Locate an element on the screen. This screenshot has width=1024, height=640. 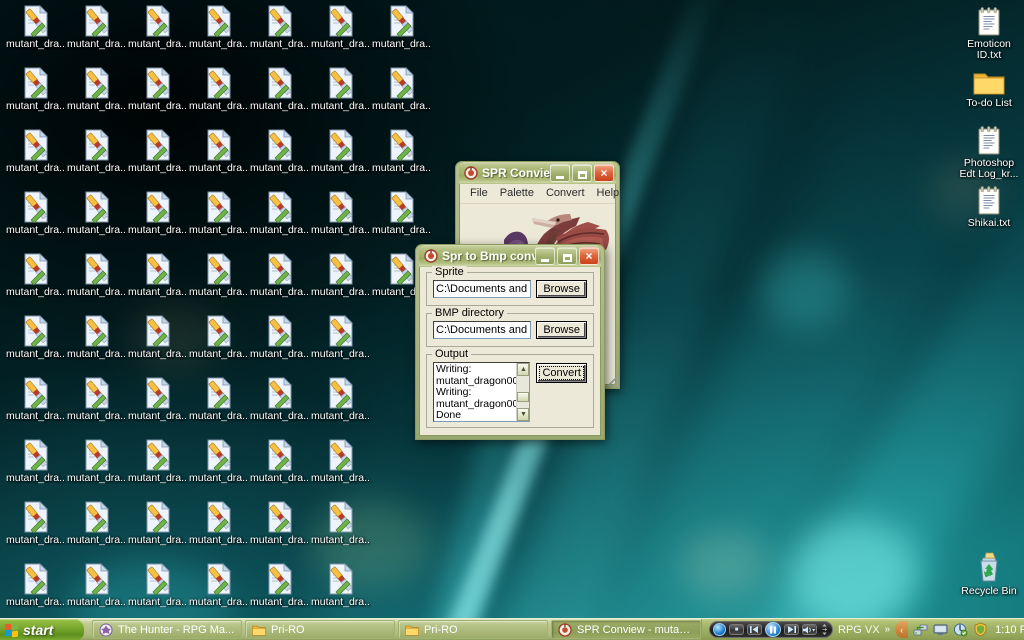
tray-overflow-icon: » is located at coordinates (888, 629).